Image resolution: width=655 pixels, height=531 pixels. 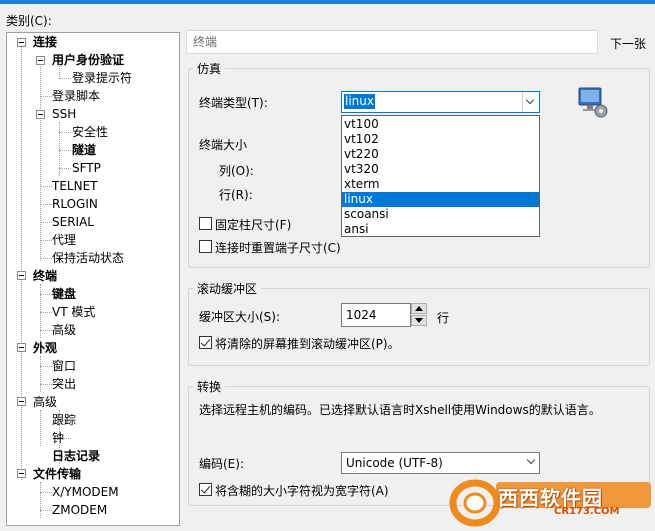 What do you see at coordinates (302, 491) in the screenshot?
I see `ambiguous-wide-label: 将含糊的大小字符视为宽字符(A)` at bounding box center [302, 491].